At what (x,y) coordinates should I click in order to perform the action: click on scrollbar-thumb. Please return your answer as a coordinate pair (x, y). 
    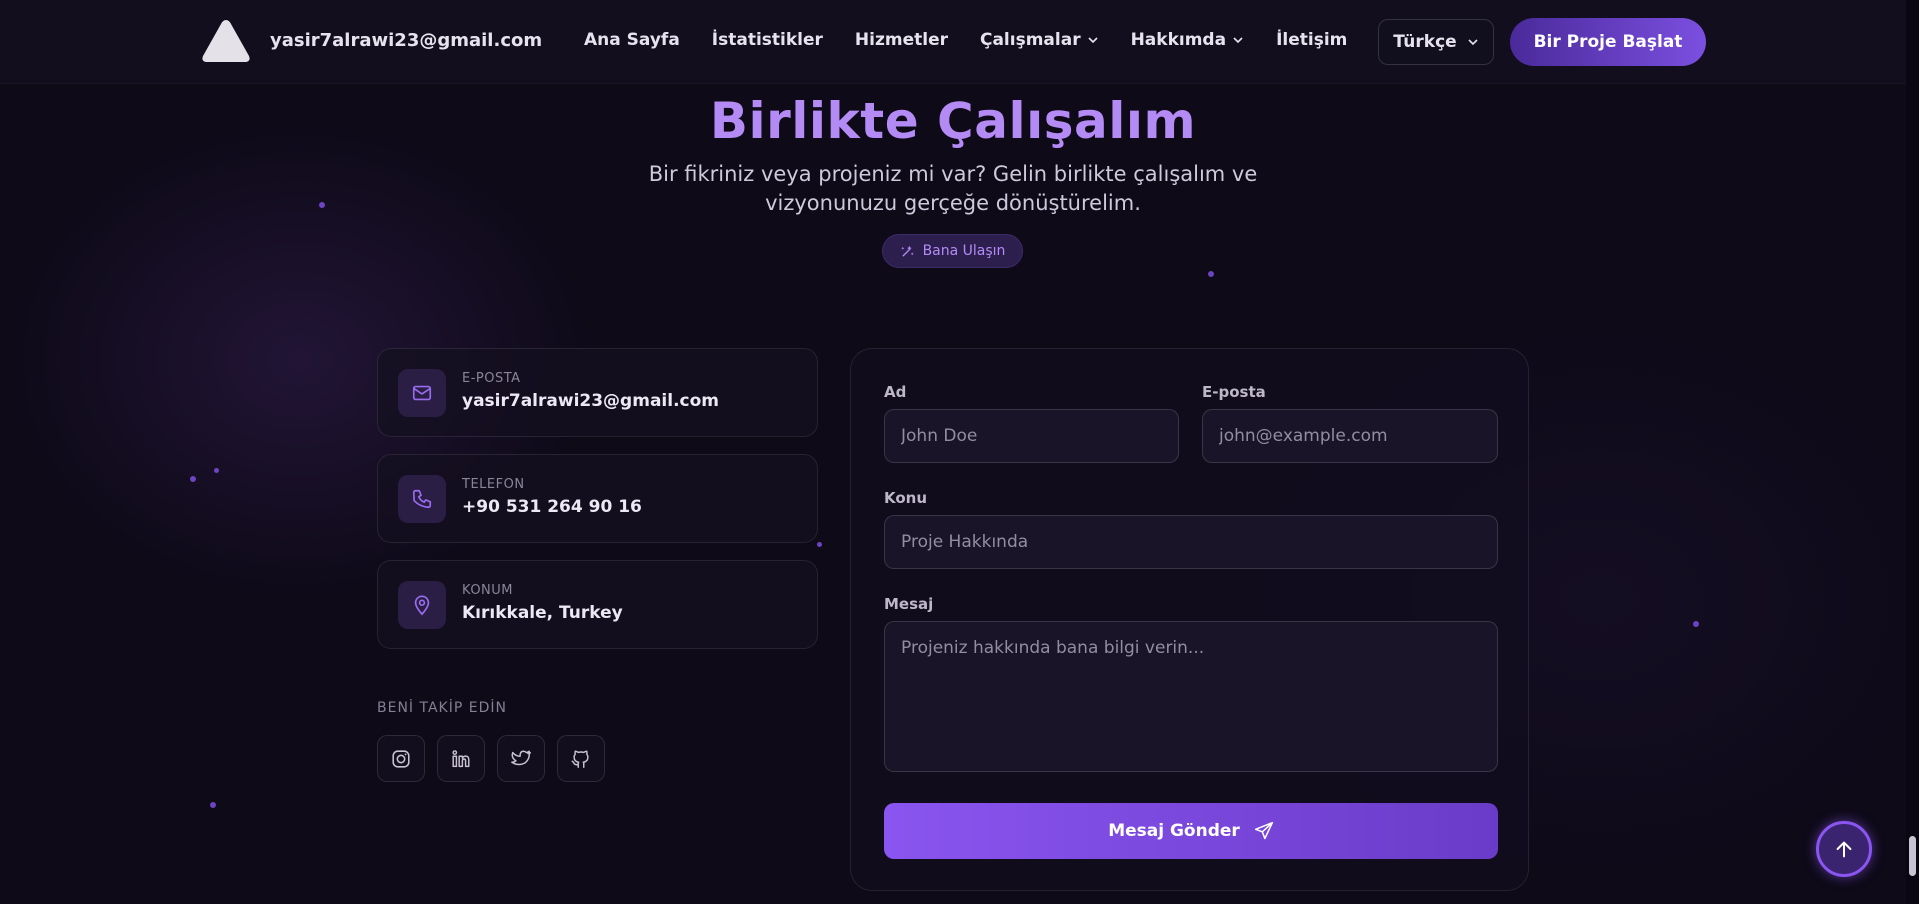
    Looking at the image, I should click on (1912, 856).